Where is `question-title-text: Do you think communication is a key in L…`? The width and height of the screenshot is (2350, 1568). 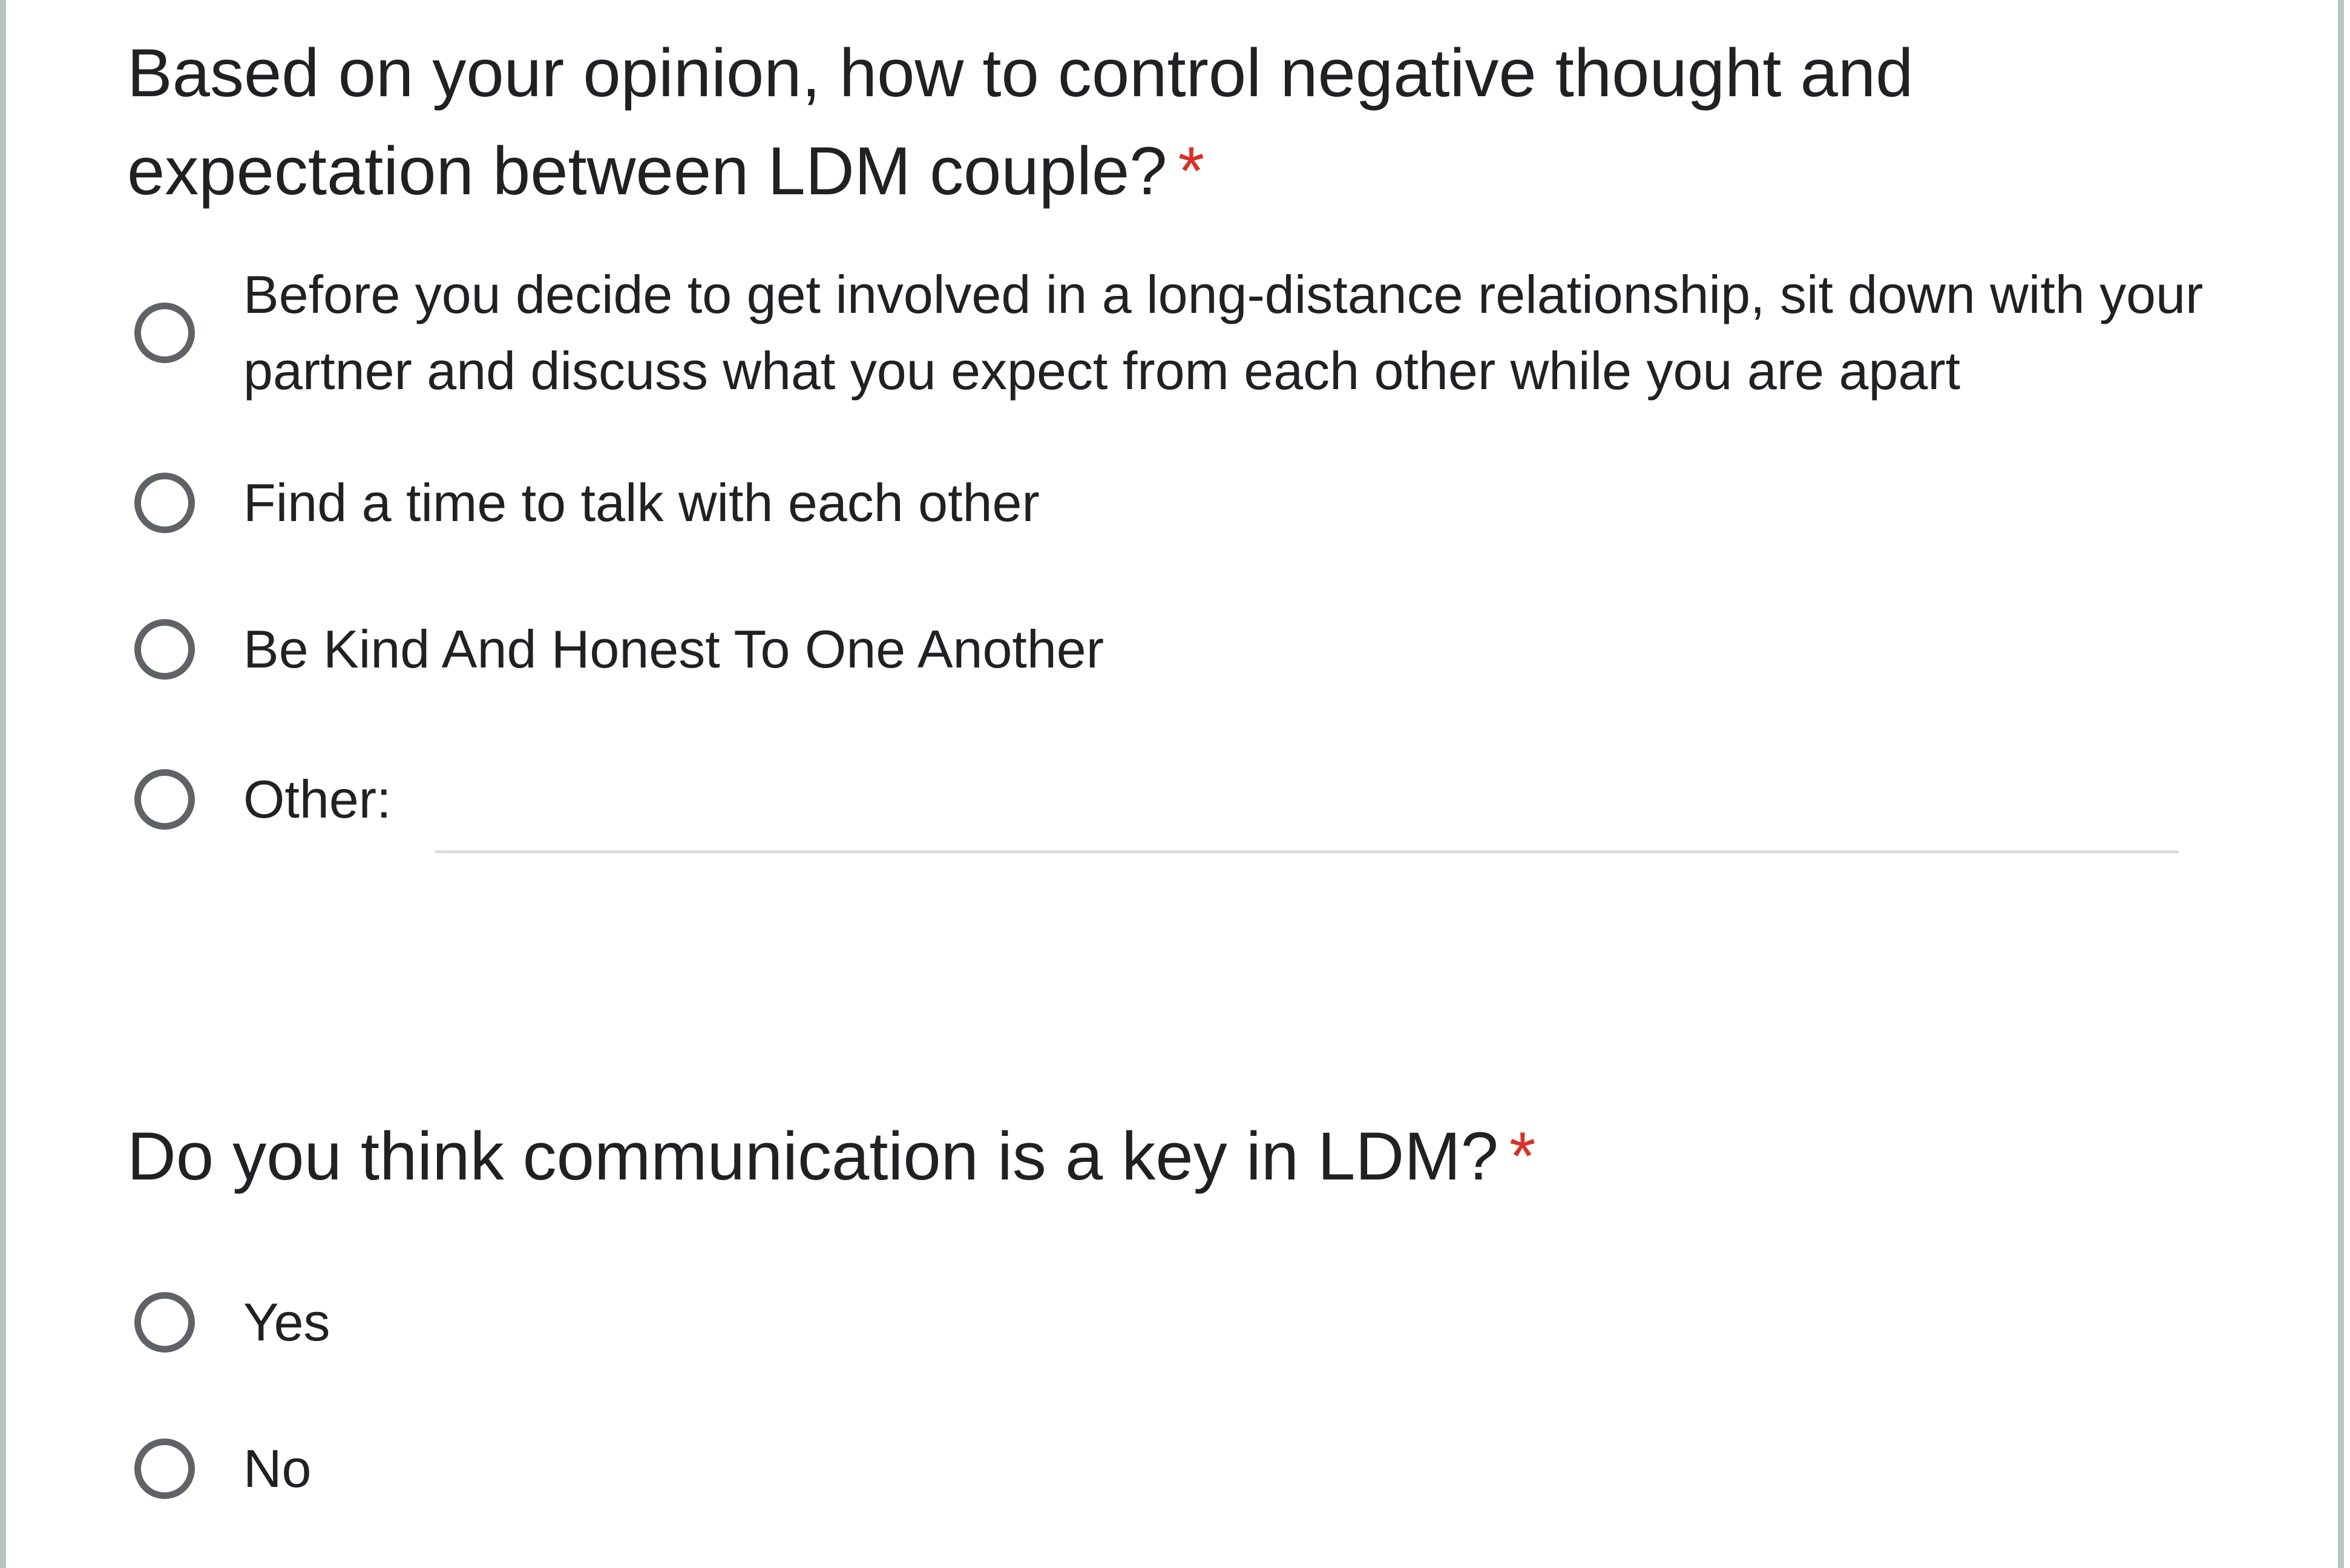 question-title-text: Do you think communication is a key in L… is located at coordinates (812, 1156).